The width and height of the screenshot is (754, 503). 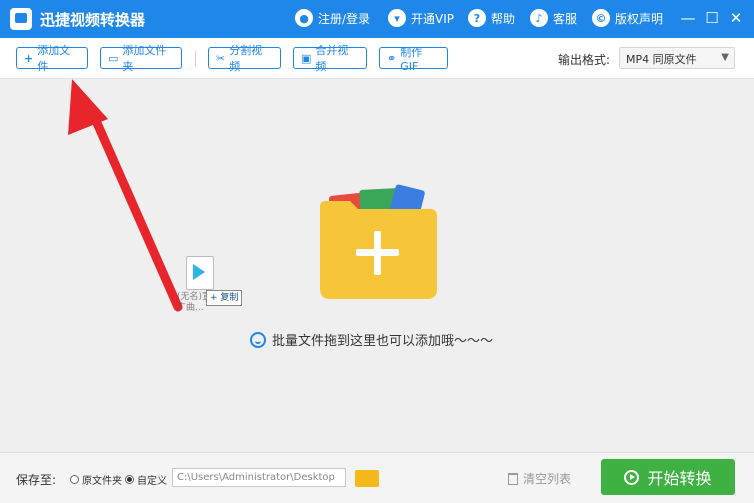 What do you see at coordinates (195, 59) in the screenshot?
I see `toolbar-divider` at bounding box center [195, 59].